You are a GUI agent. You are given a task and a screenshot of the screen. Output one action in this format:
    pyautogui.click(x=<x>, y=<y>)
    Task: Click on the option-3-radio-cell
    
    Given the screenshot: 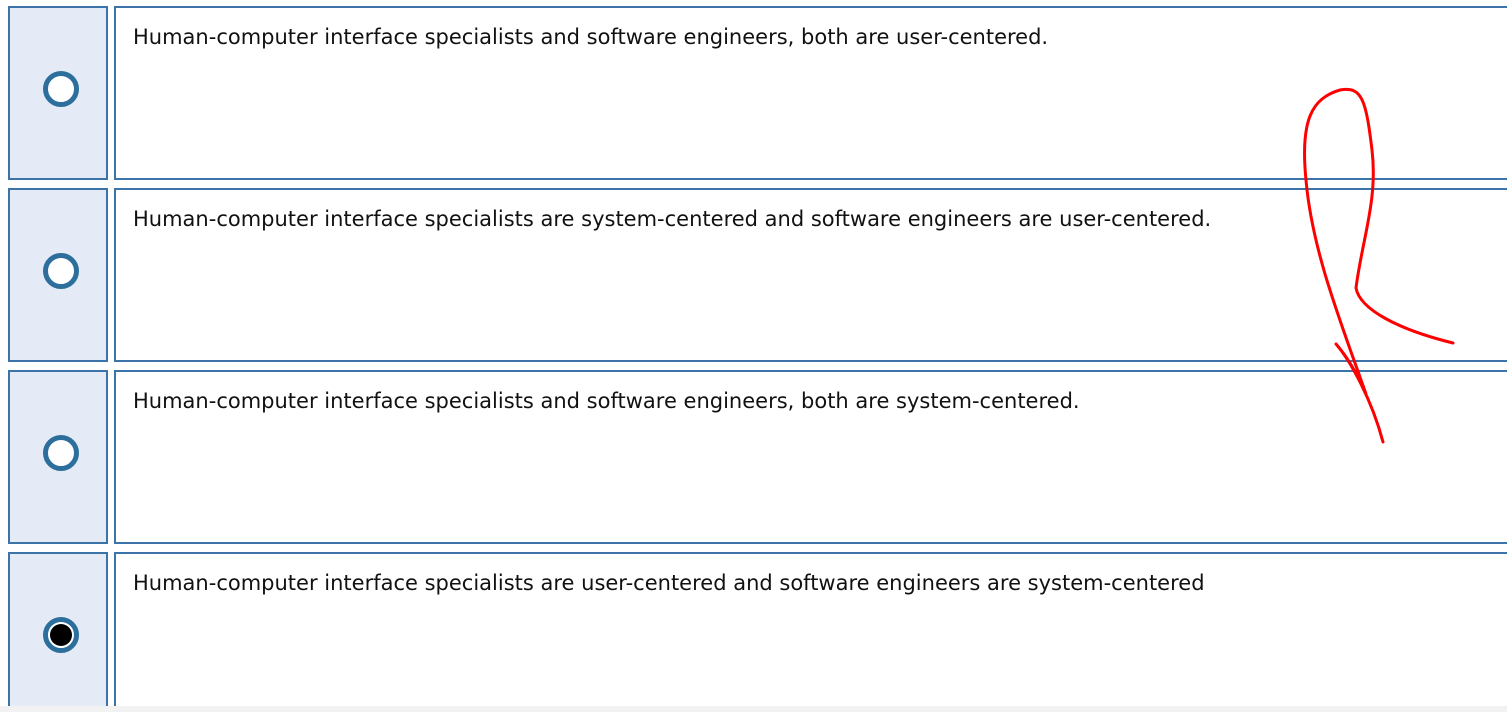 What is the action you would take?
    pyautogui.click(x=58, y=457)
    